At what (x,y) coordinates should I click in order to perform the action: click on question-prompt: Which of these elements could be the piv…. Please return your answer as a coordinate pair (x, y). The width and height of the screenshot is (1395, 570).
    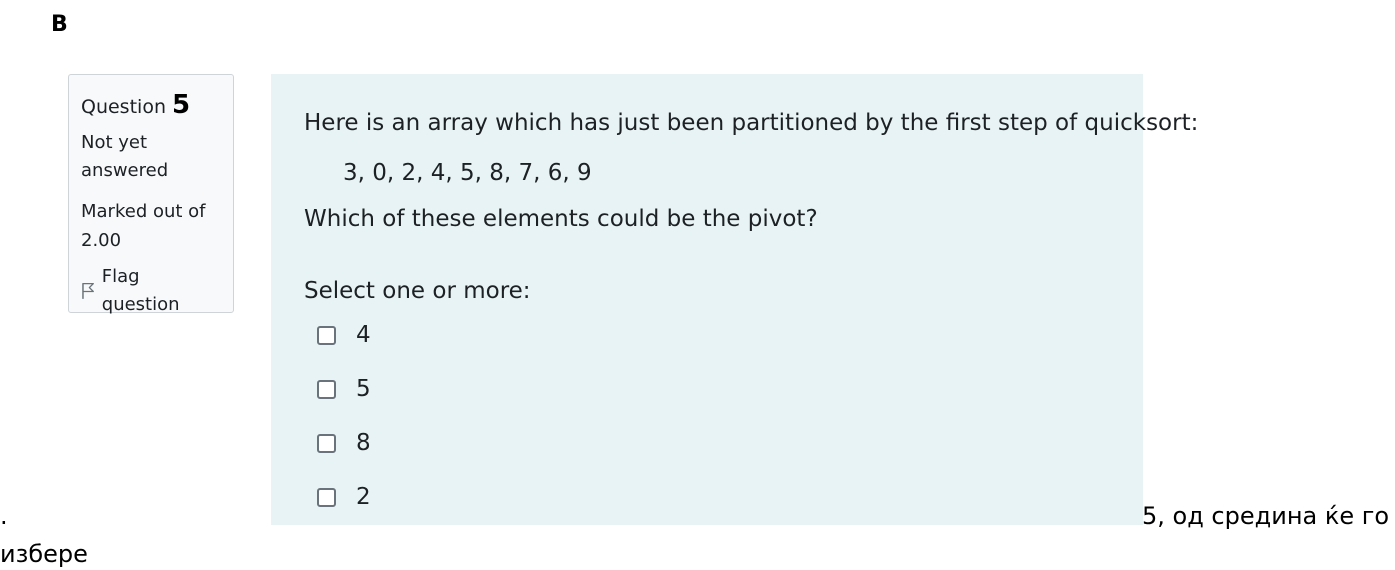
    Looking at the image, I should click on (561, 219).